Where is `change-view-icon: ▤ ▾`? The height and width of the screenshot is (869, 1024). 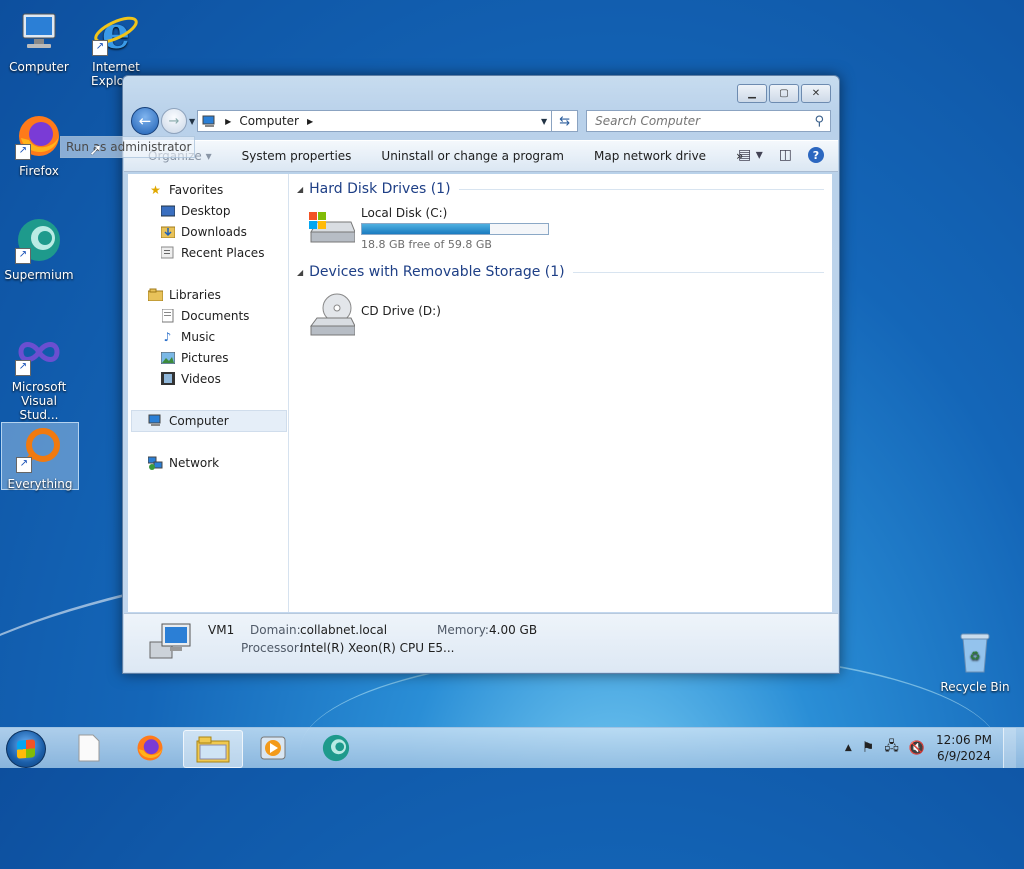
change-view-icon: ▤ ▾ is located at coordinates (750, 155).